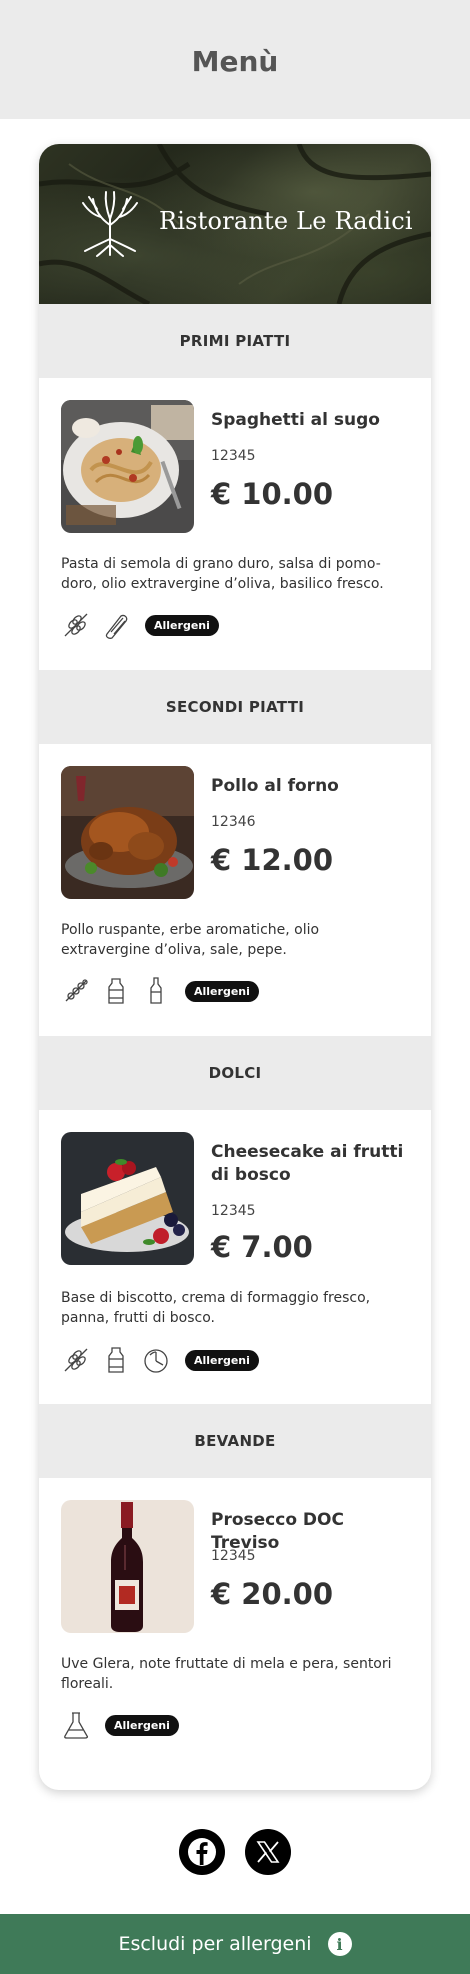  I want to click on dish-photo-prosecco, so click(127, 1566).